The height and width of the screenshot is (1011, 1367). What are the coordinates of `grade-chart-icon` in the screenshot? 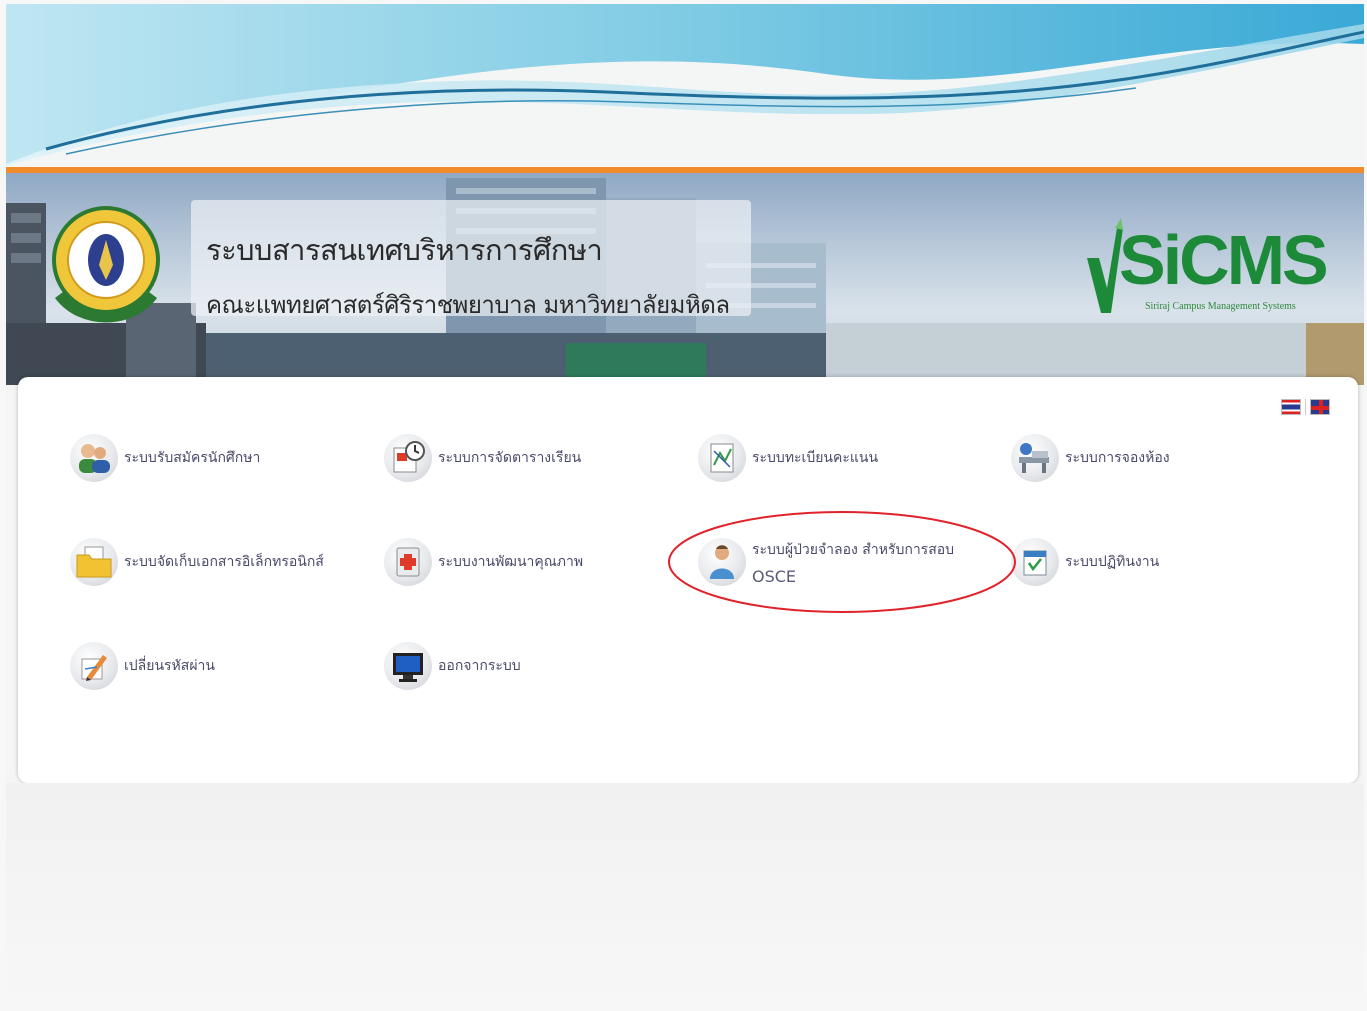 It's located at (722, 458).